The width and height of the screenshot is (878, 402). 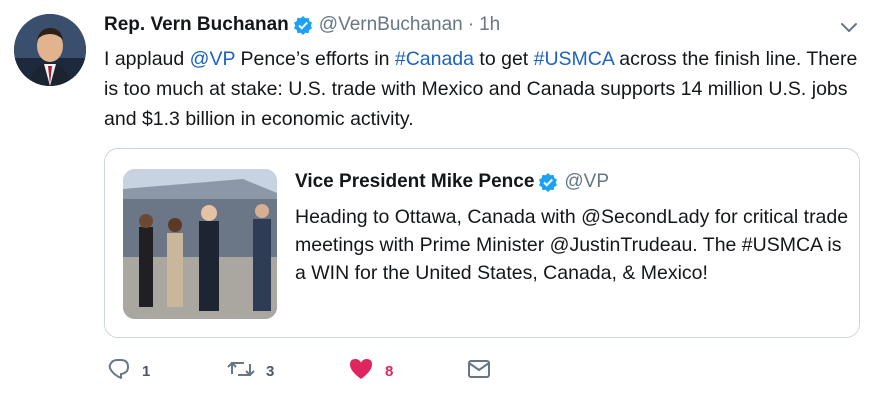 I want to click on quoted-author-handle: @VP, so click(x=586, y=182).